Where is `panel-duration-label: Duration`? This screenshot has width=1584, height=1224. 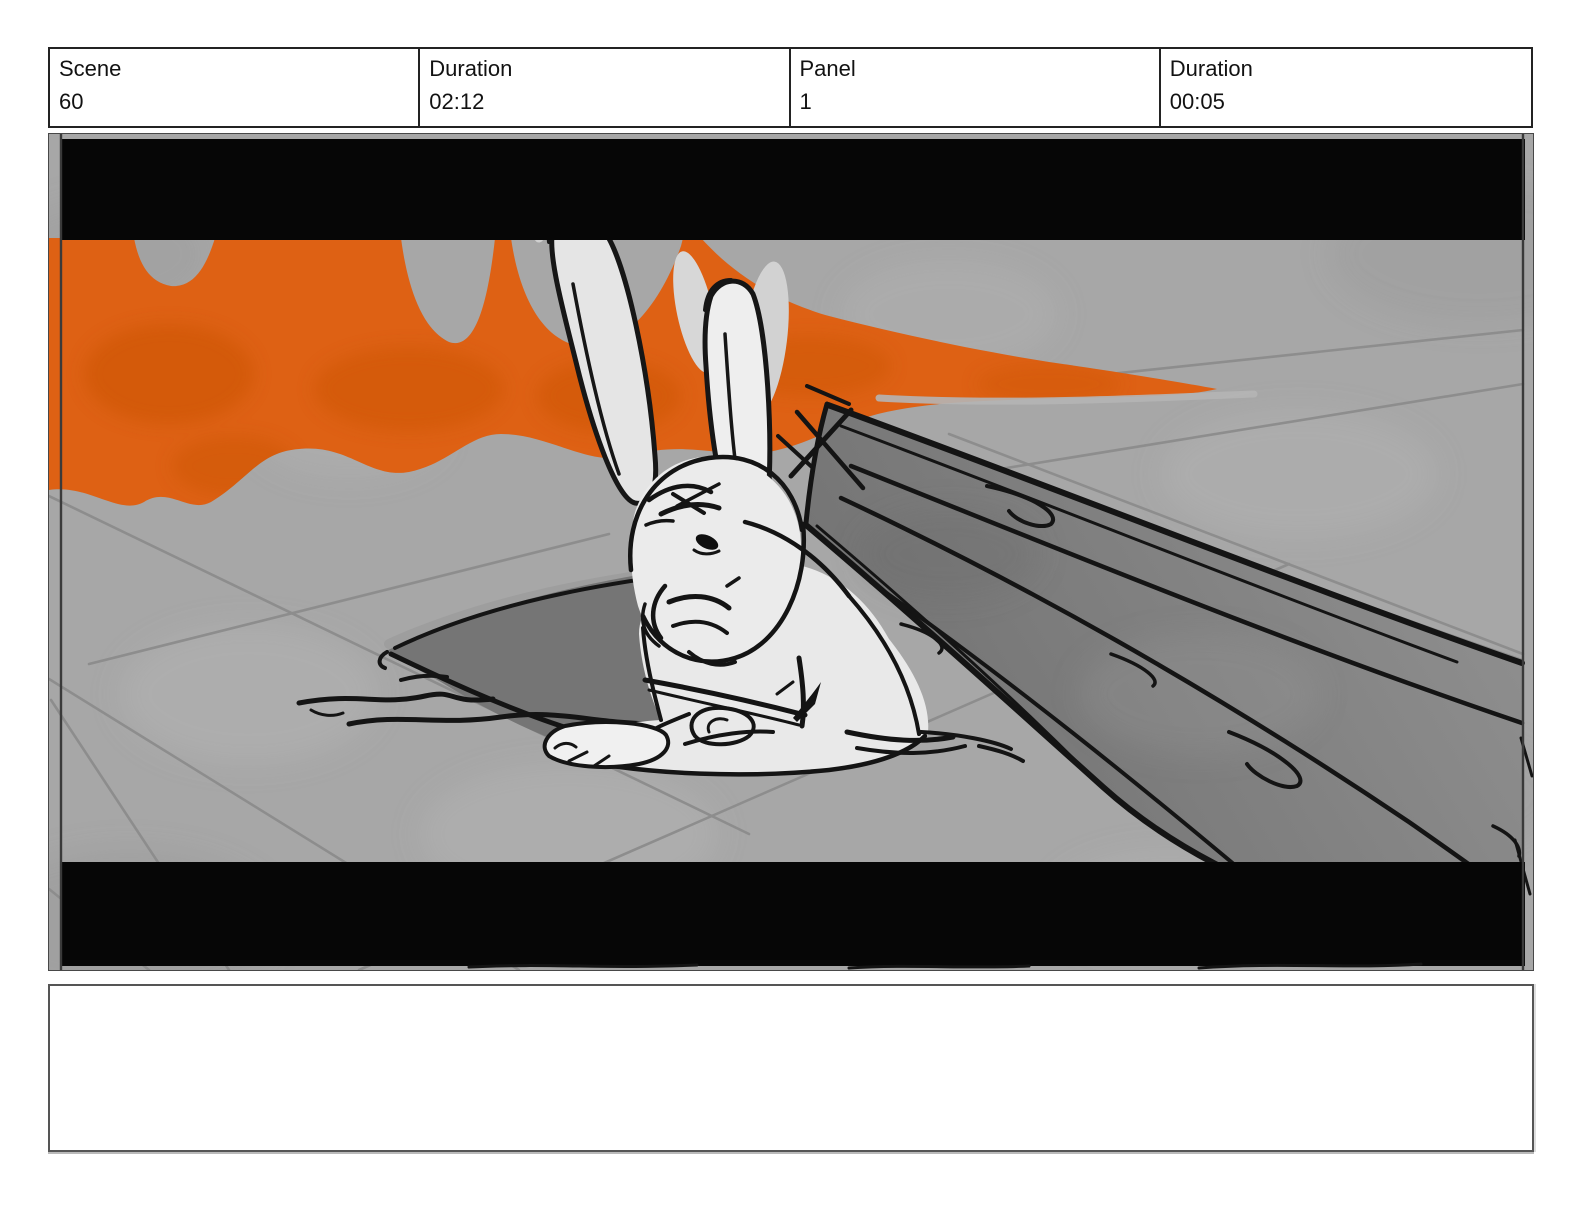 panel-duration-label: Duration is located at coordinates (1211, 68).